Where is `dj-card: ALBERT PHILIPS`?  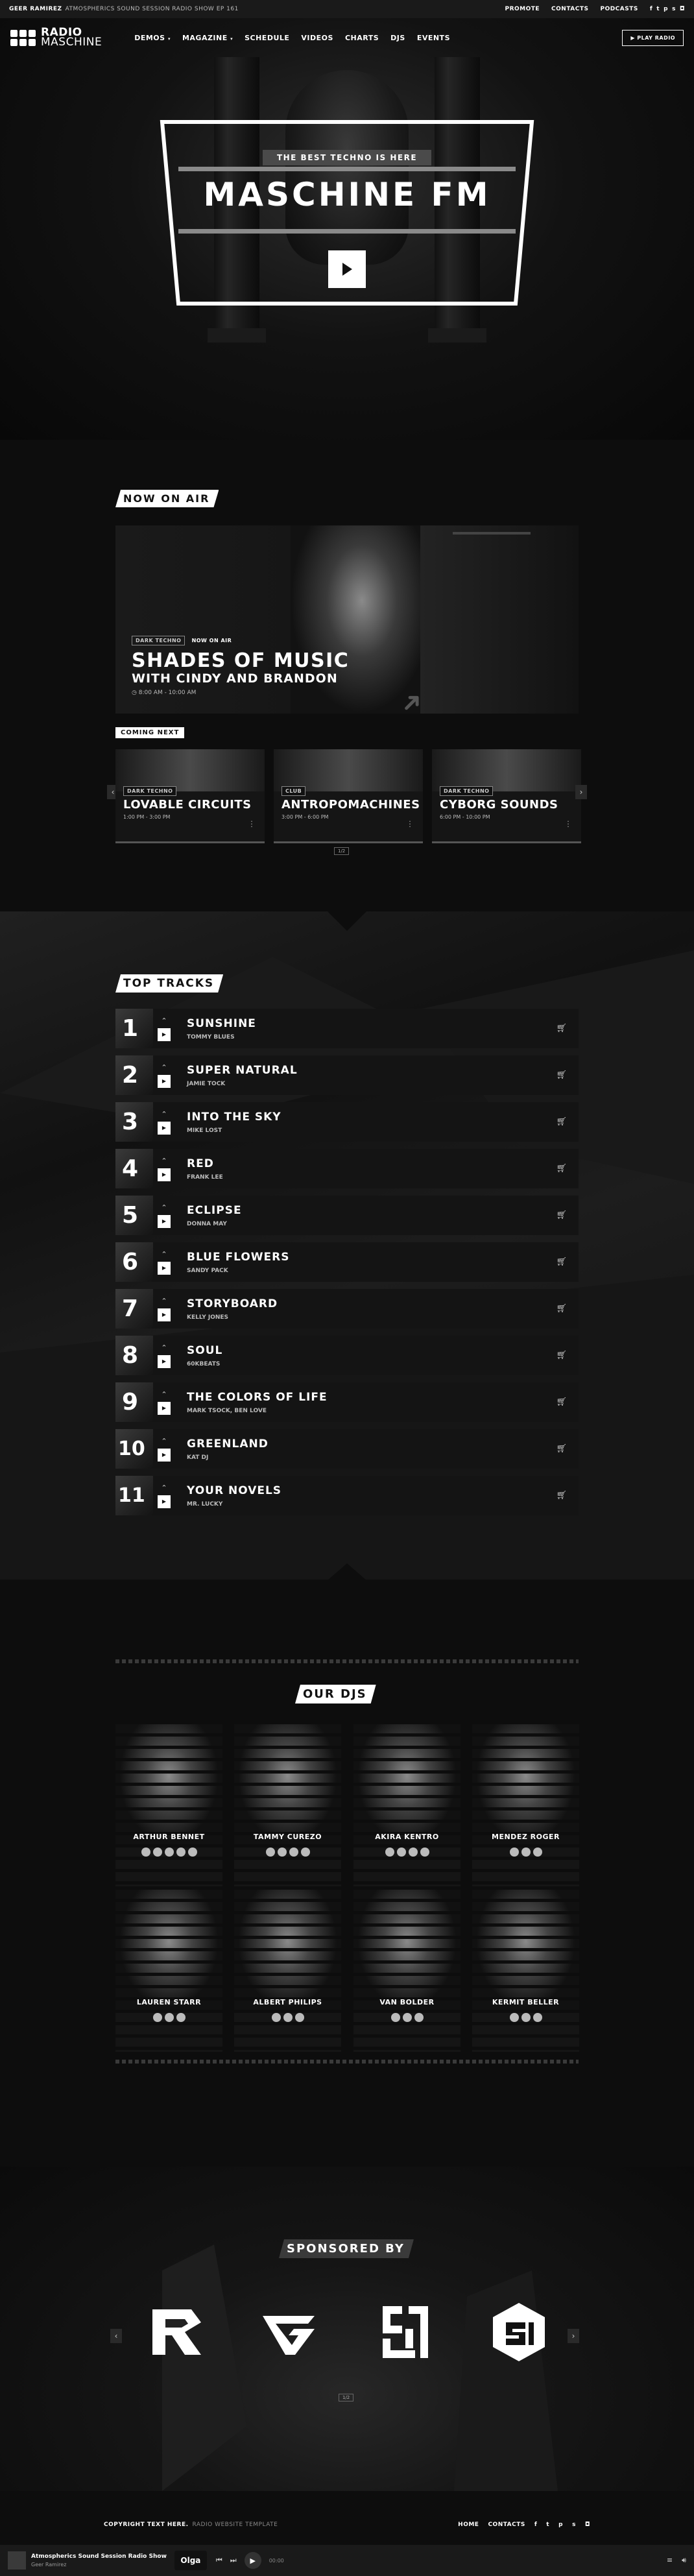 dj-card: ALBERT PHILIPS is located at coordinates (287, 1971).